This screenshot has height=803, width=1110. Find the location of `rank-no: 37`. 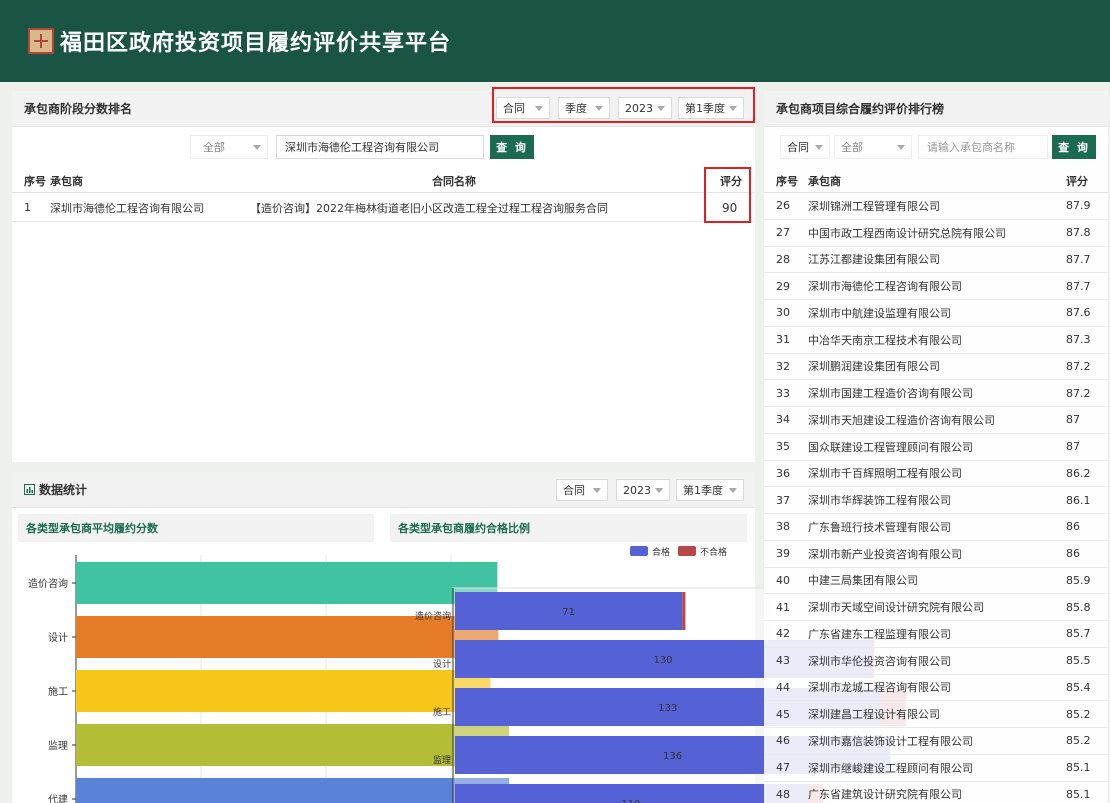

rank-no: 37 is located at coordinates (783, 500).